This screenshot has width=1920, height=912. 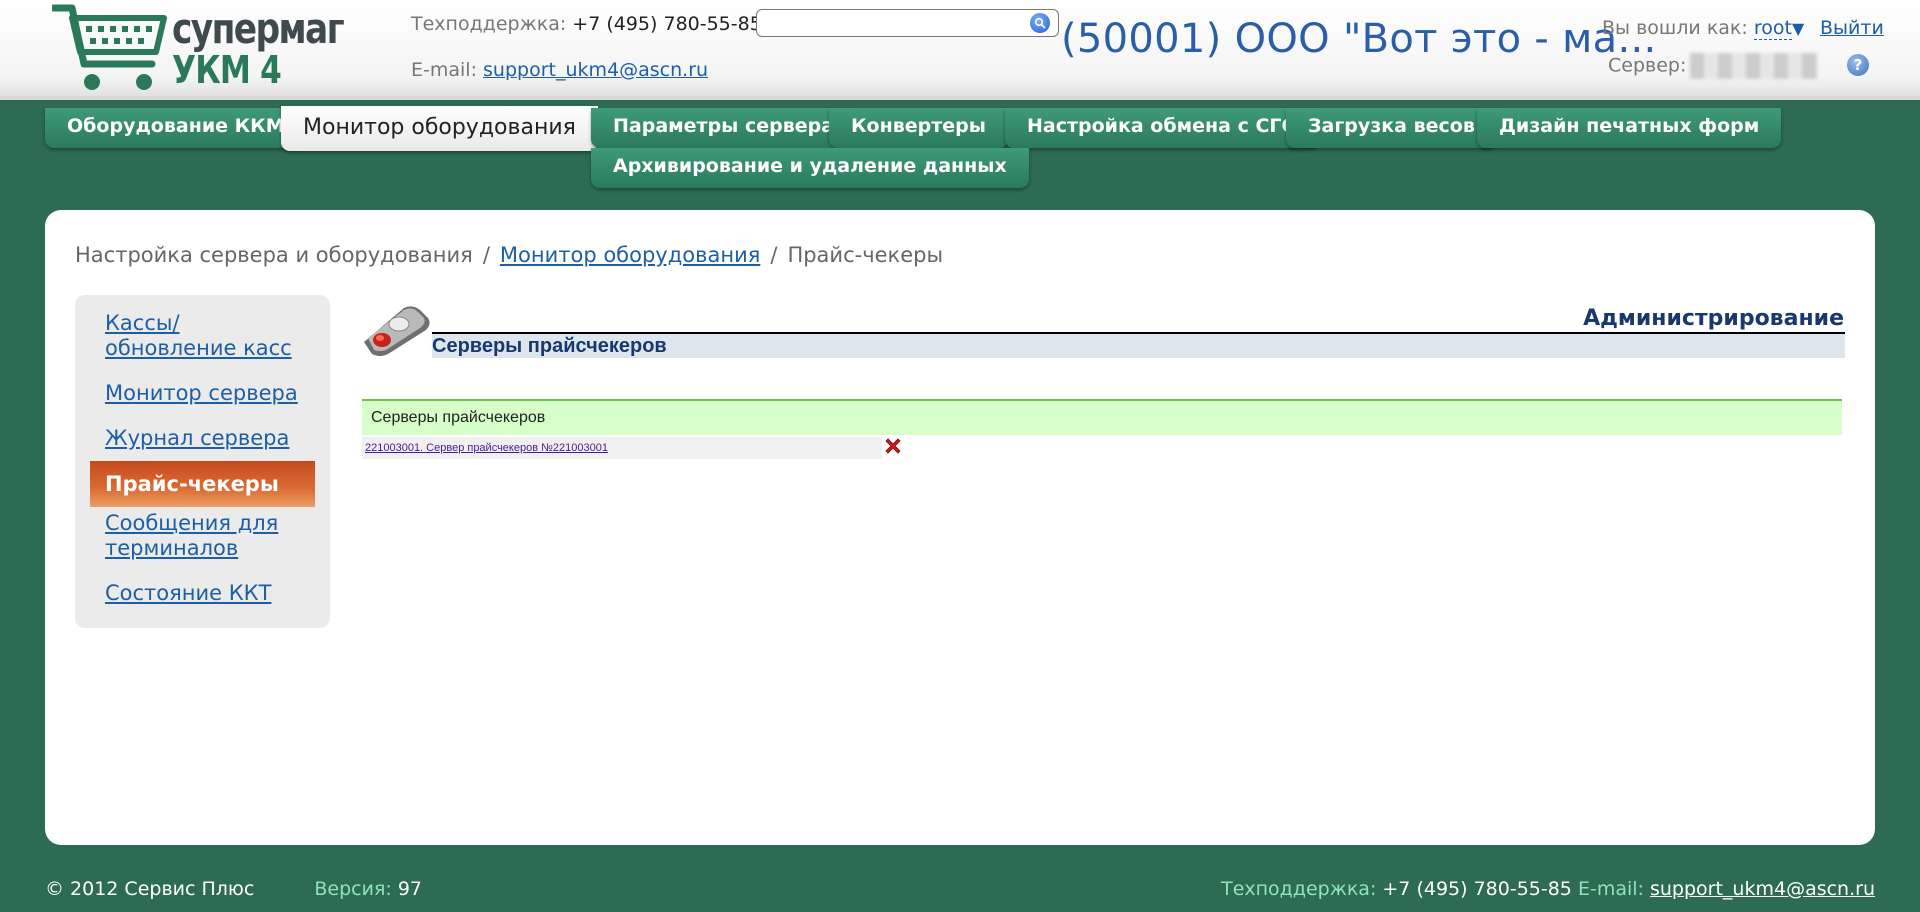 I want to click on help-icon: ?, so click(x=1858, y=65).